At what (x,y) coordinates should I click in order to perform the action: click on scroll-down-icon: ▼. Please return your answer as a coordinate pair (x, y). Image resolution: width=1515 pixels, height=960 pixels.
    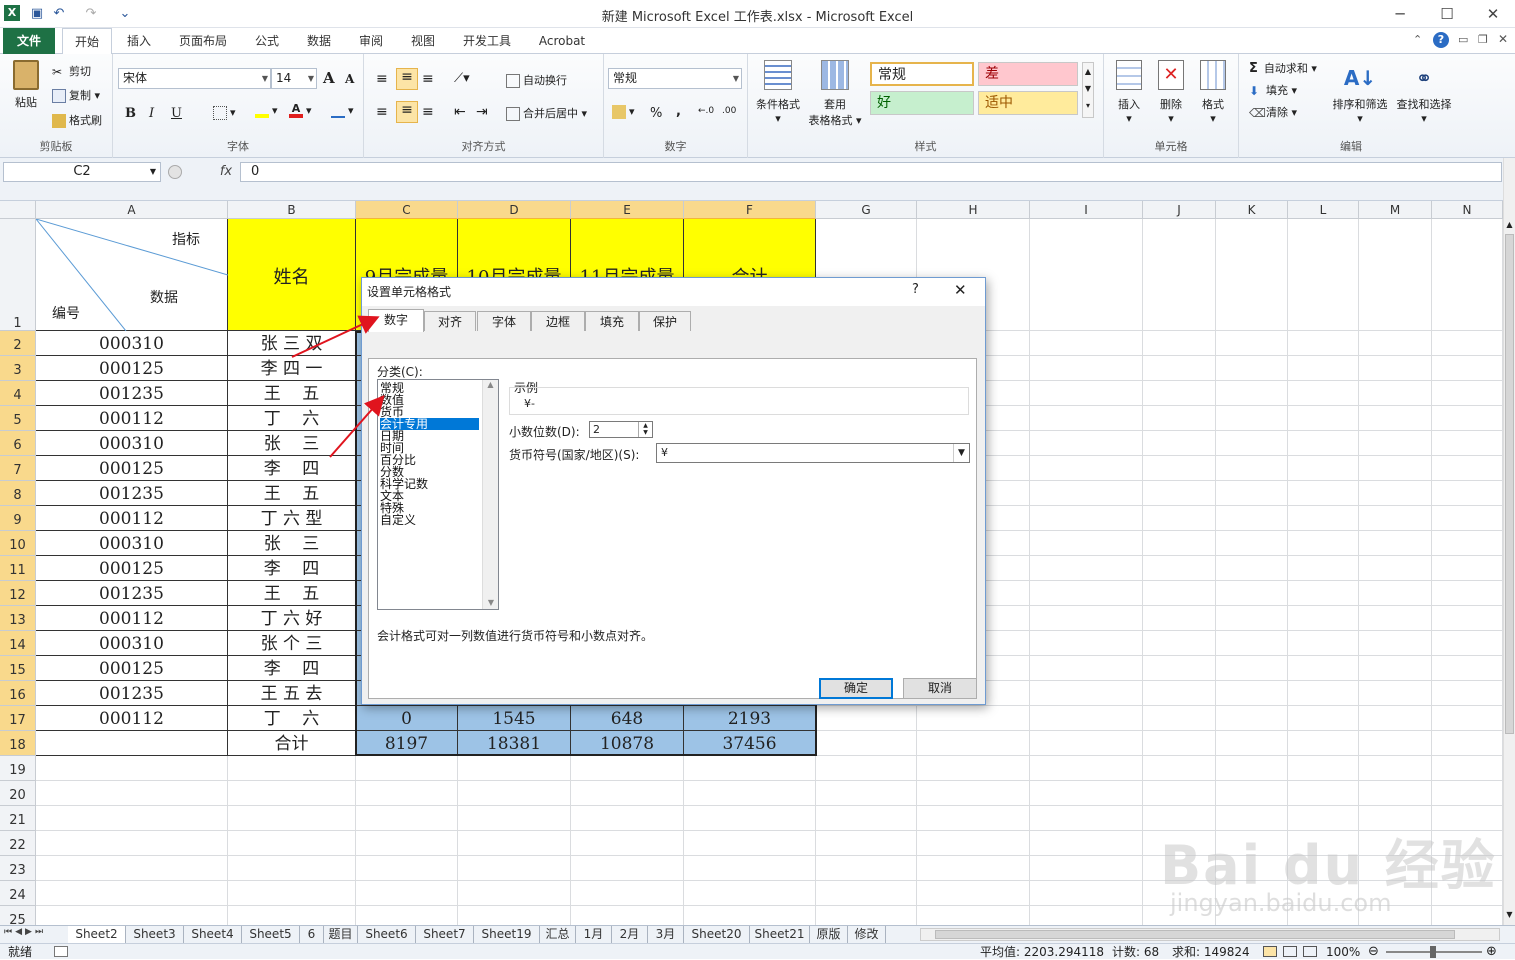
    Looking at the image, I should click on (491, 602).